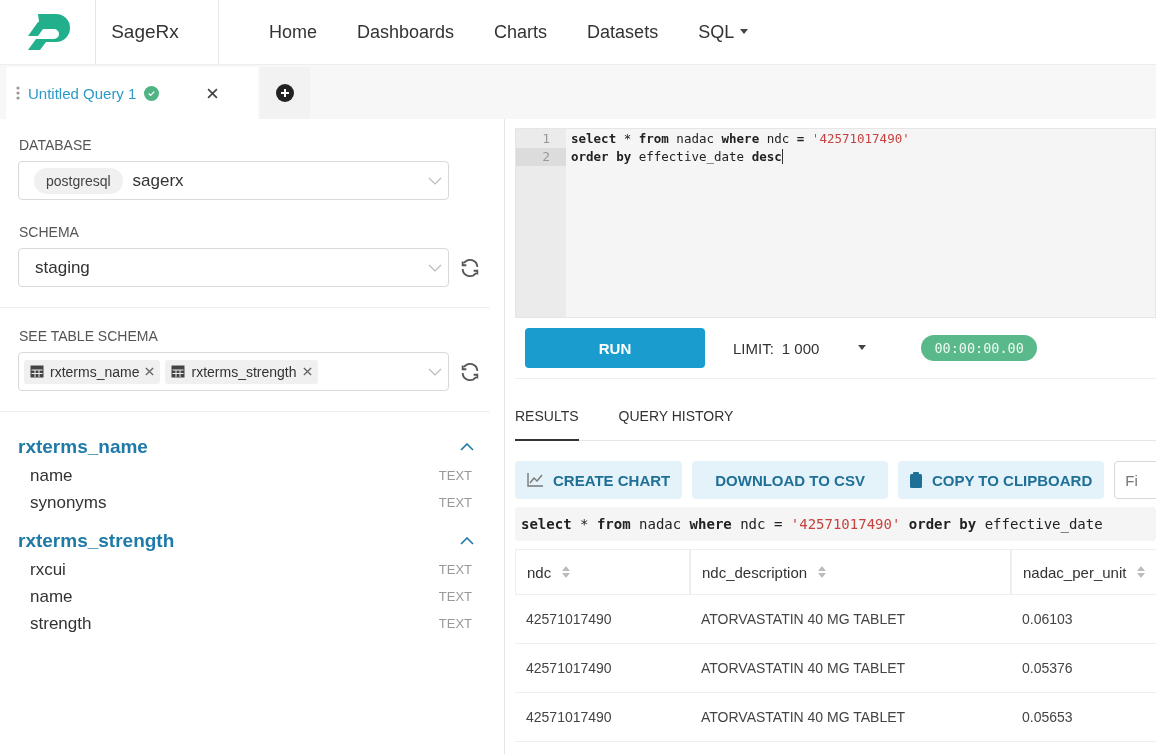  Describe the element at coordinates (835, 524) in the screenshot. I see `executed-query: select * from nadac where ndc = '42571017490' order by effective_date` at that location.